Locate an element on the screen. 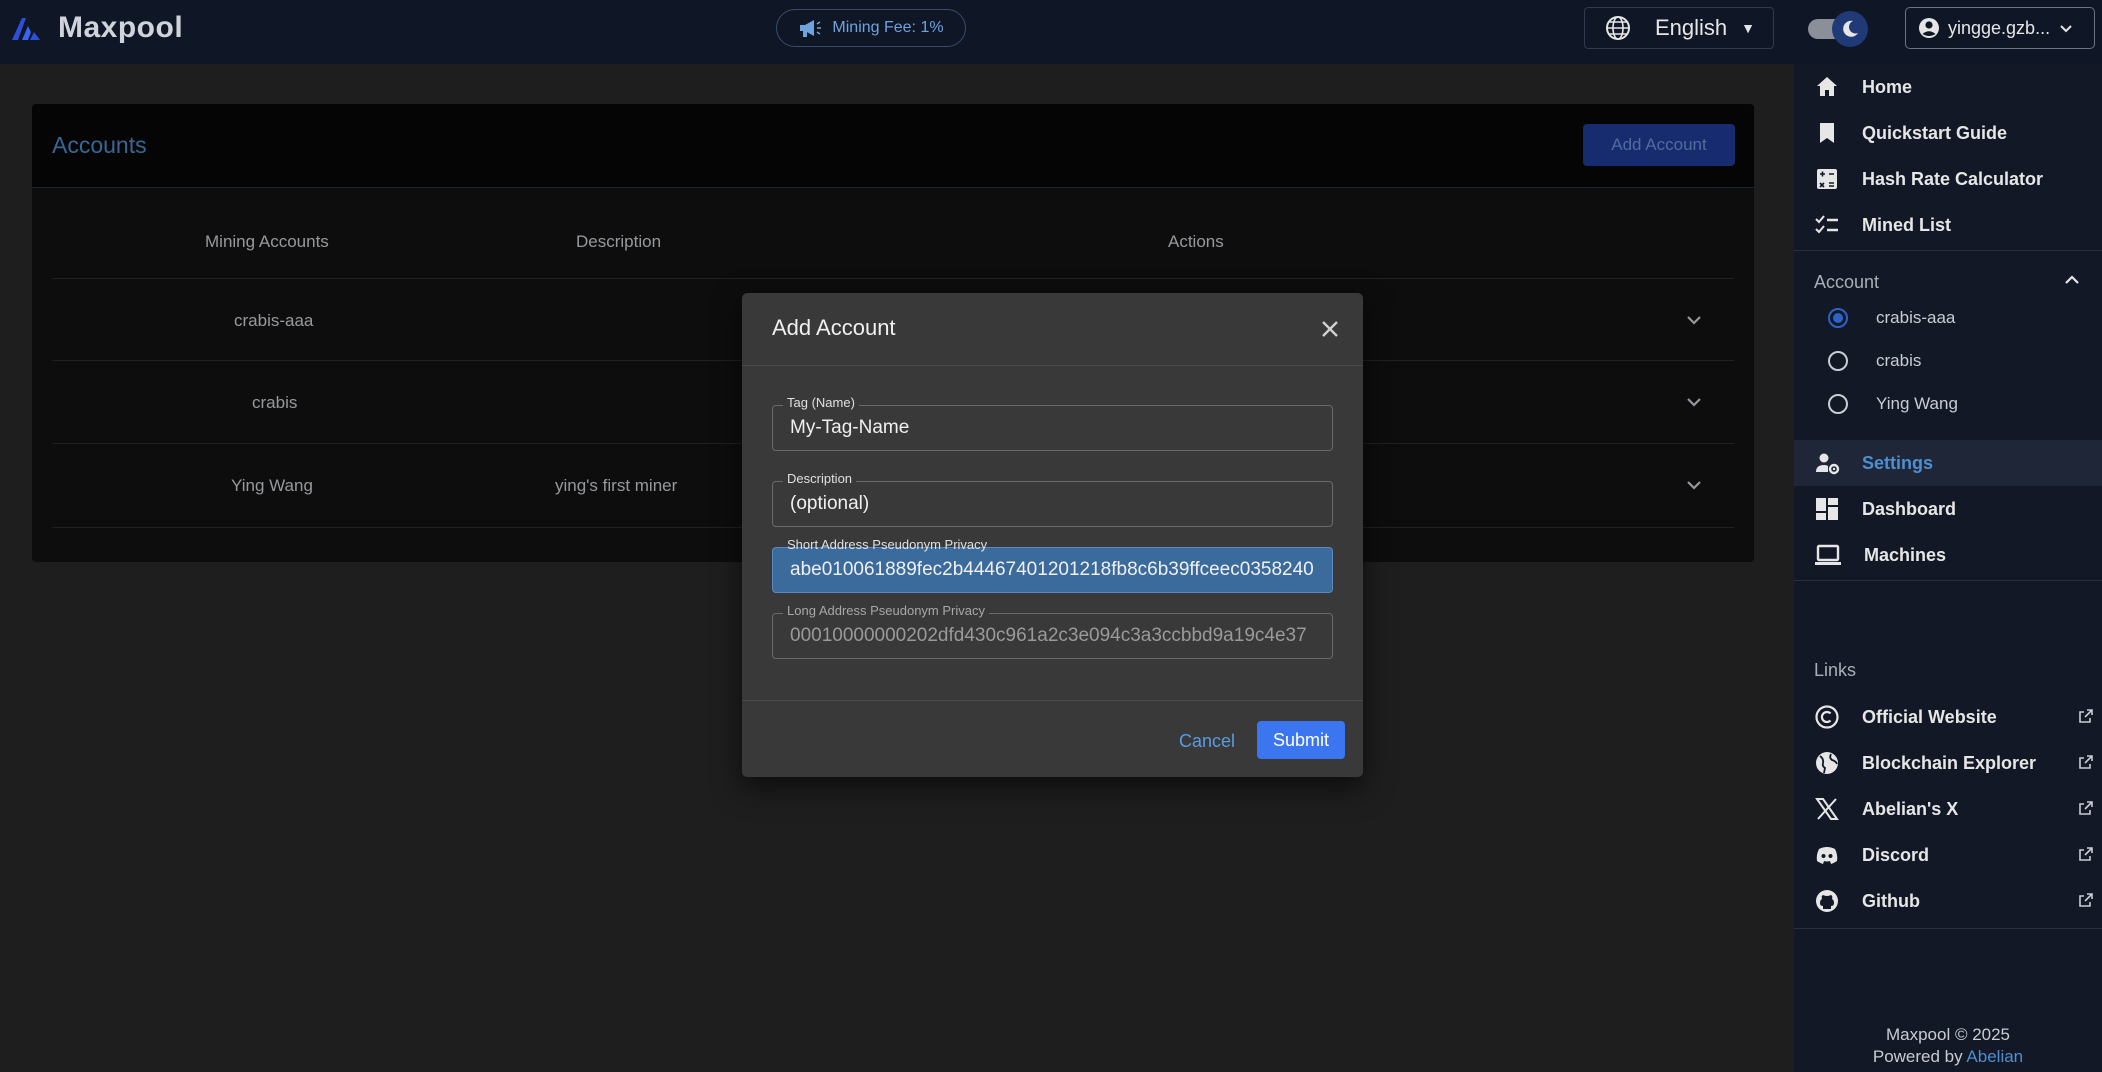  brand: Maxpool is located at coordinates (96, 28).